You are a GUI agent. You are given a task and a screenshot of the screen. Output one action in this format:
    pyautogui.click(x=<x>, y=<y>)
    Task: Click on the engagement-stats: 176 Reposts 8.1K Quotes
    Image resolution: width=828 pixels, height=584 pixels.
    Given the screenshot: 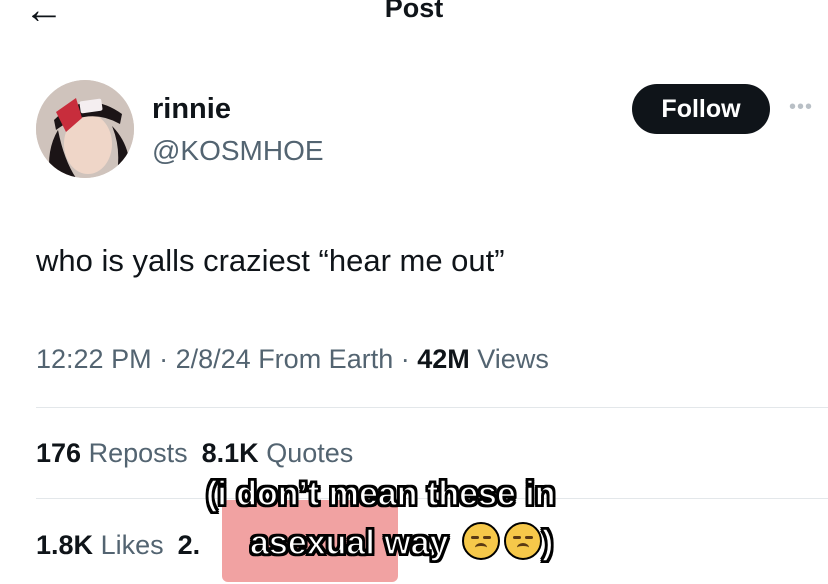 What is the action you would take?
    pyautogui.click(x=194, y=453)
    